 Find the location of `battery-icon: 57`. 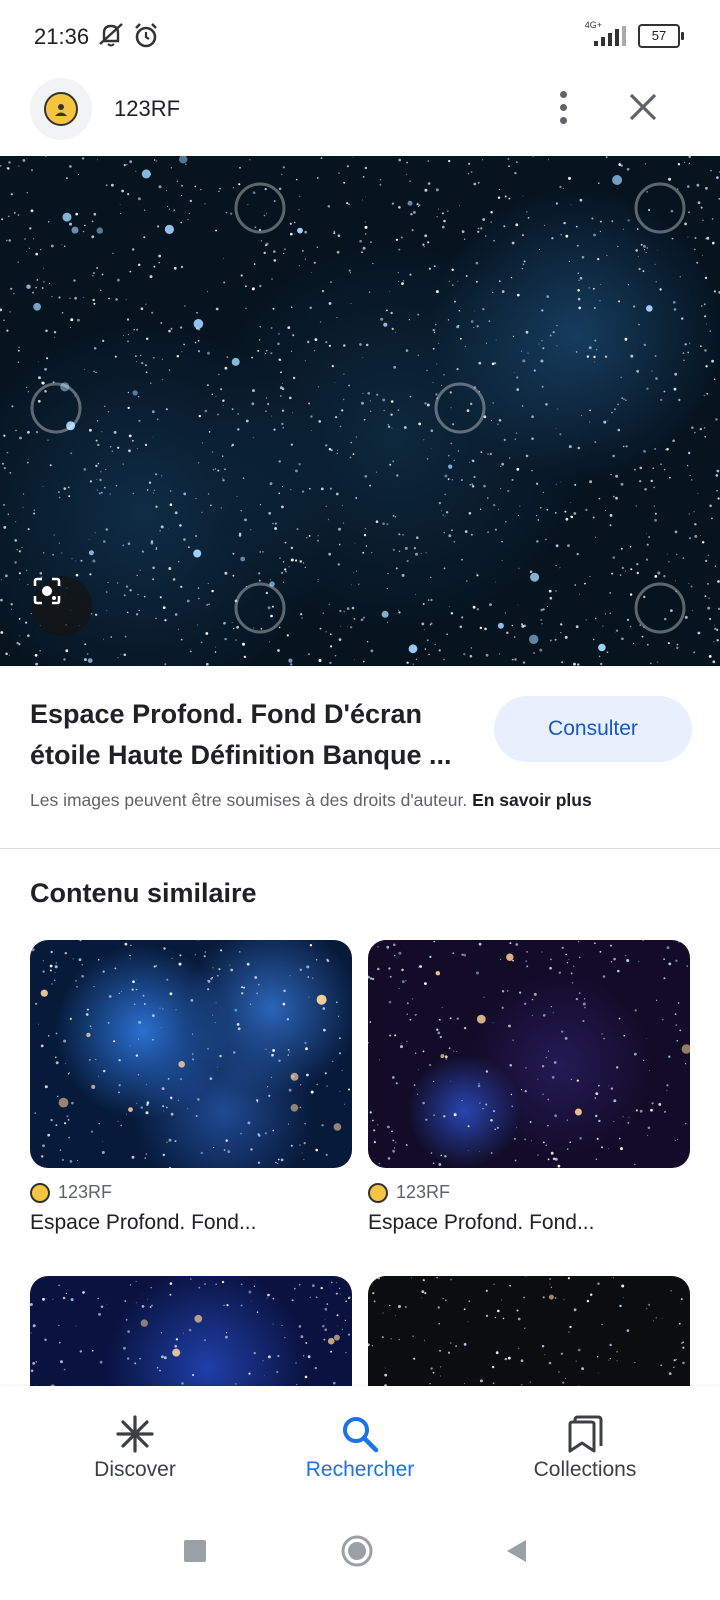

battery-icon: 57 is located at coordinates (661, 36).